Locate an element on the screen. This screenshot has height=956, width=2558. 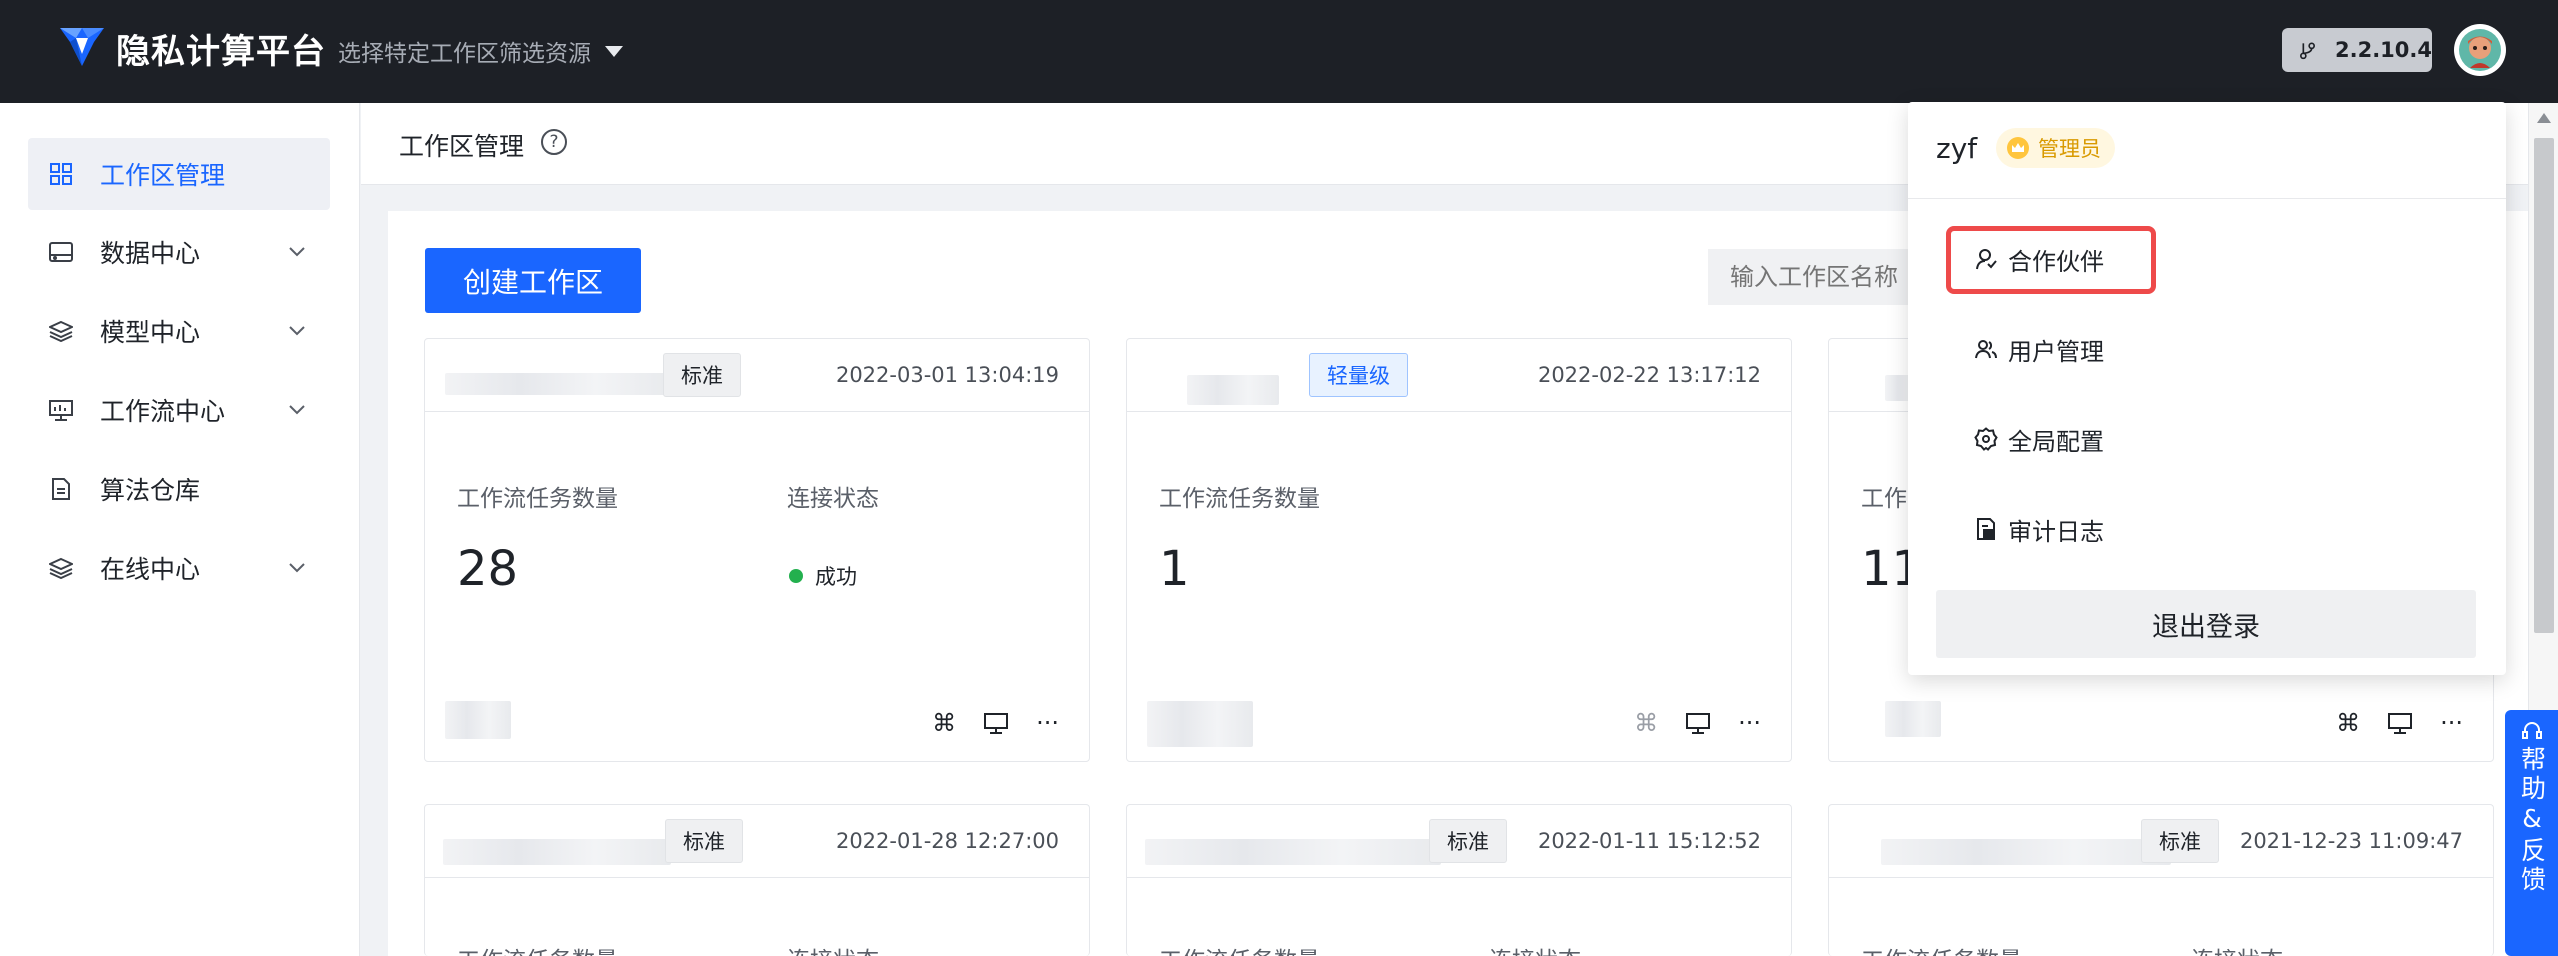
sidebar-item-label: 算法仓库 is located at coordinates (150, 490).